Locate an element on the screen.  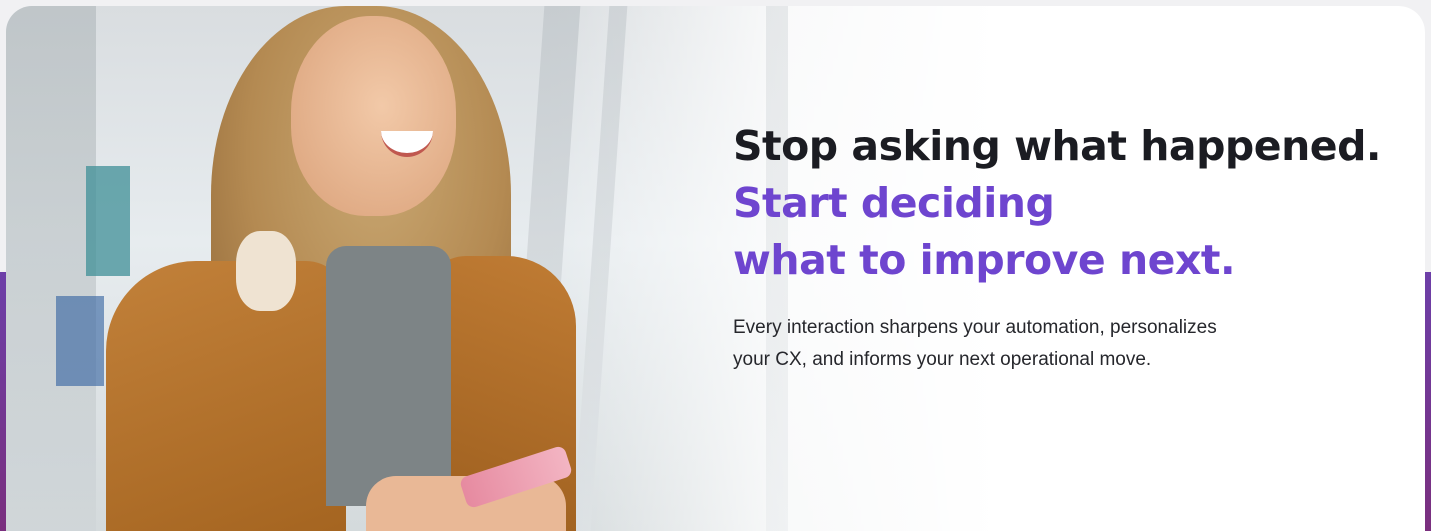
woman-sweater is located at coordinates (388, 376).